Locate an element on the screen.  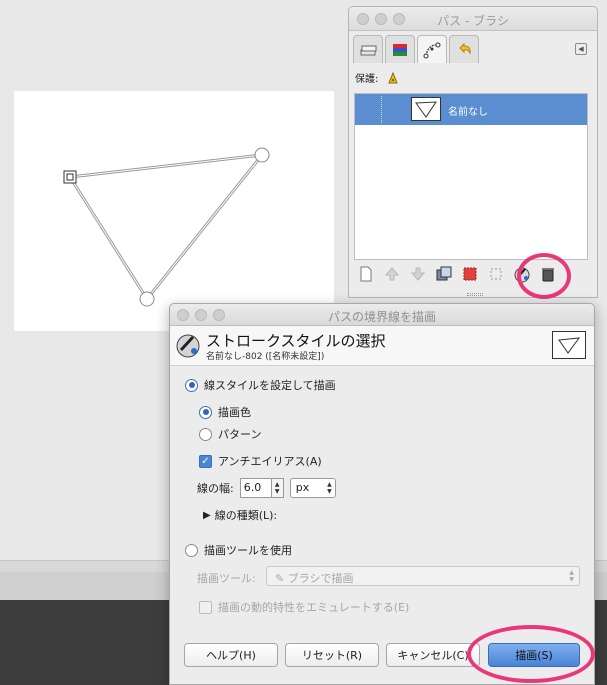
dialog-titlebar: パスの境界線を描画 is located at coordinates (382, 315).